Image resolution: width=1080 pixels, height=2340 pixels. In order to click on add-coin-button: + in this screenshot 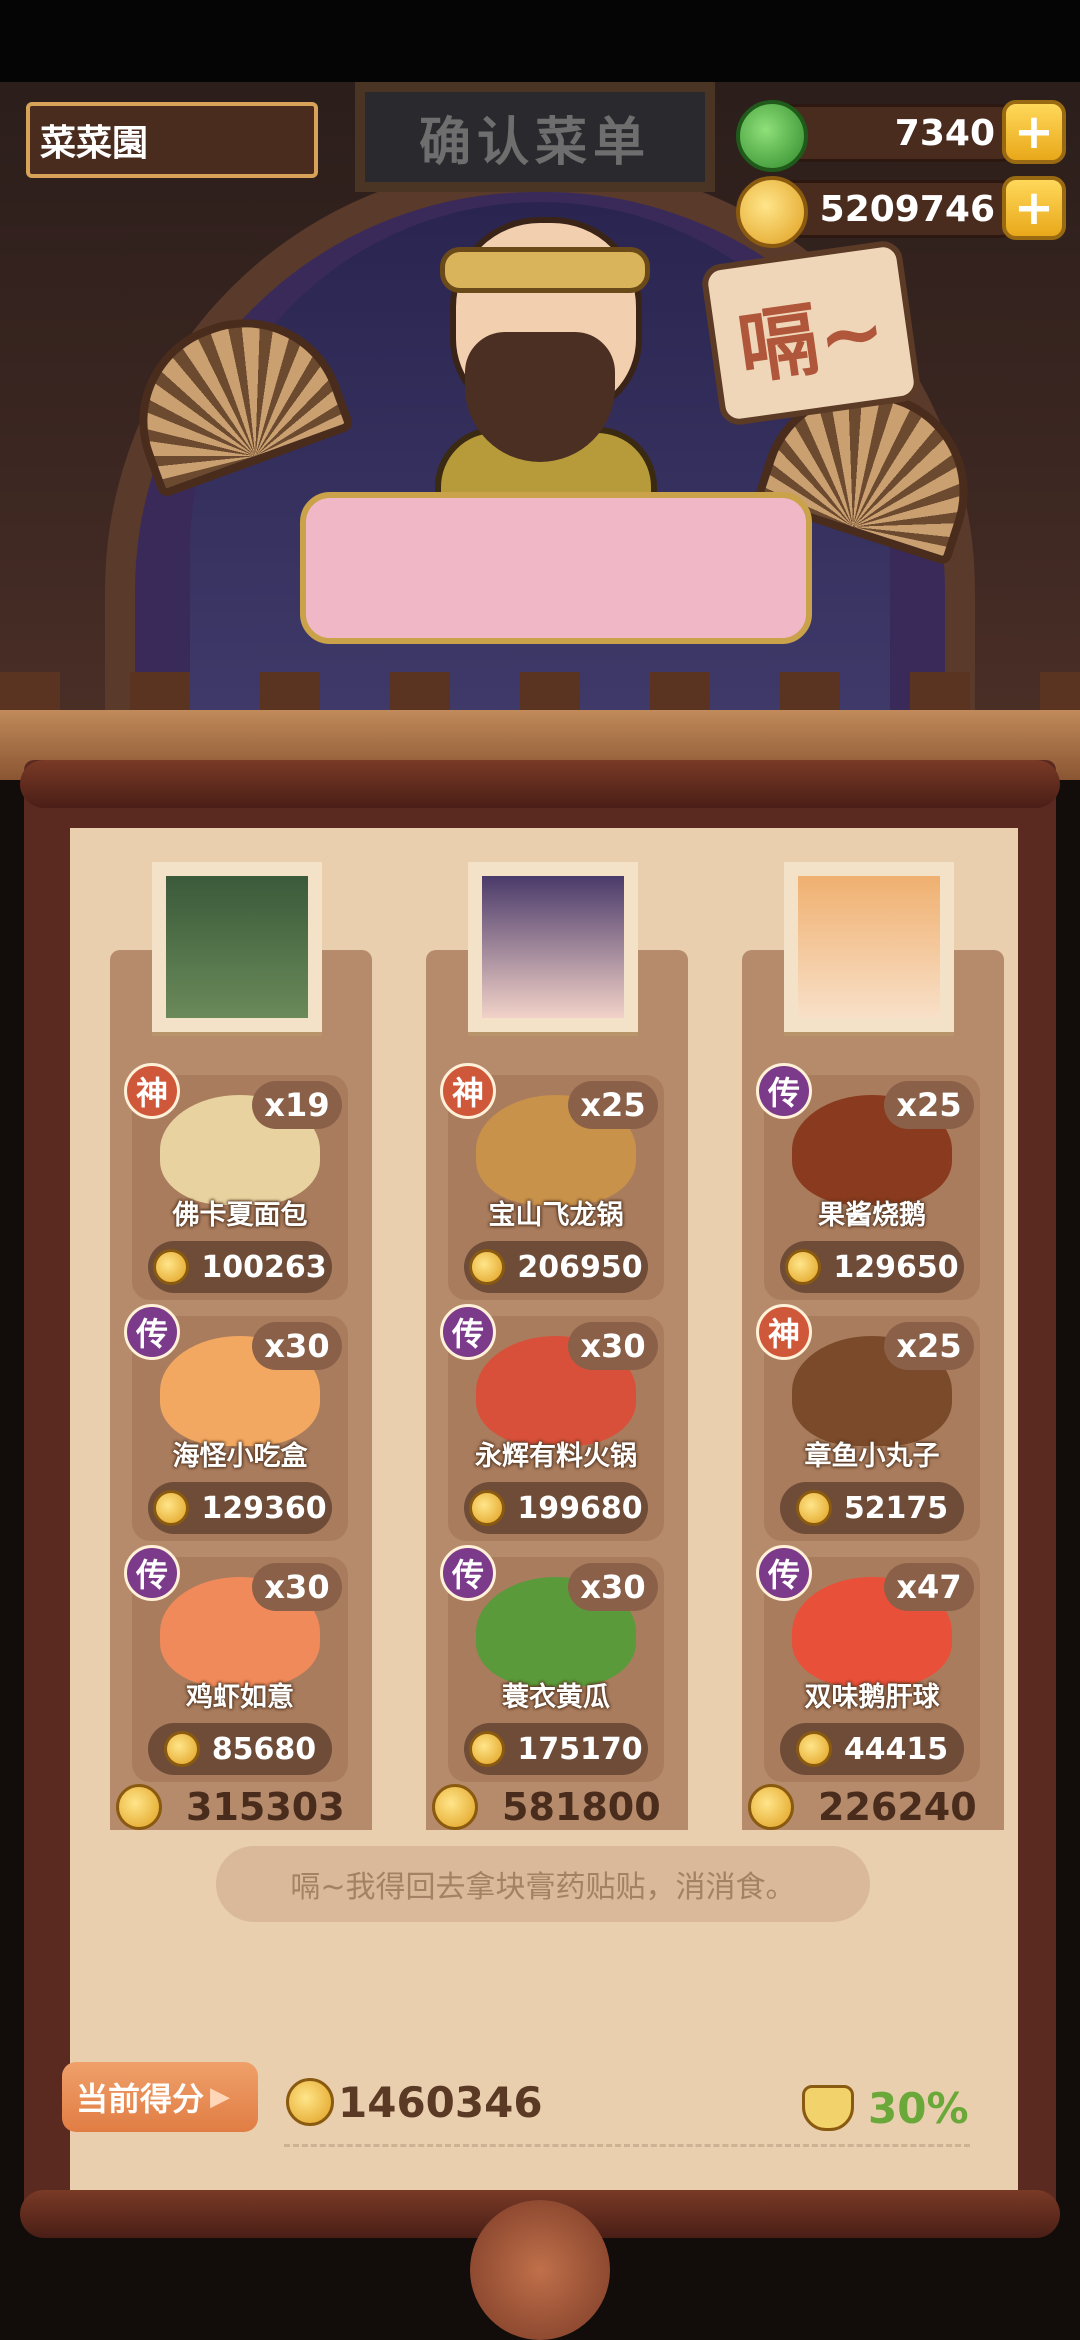, I will do `click(1034, 208)`.